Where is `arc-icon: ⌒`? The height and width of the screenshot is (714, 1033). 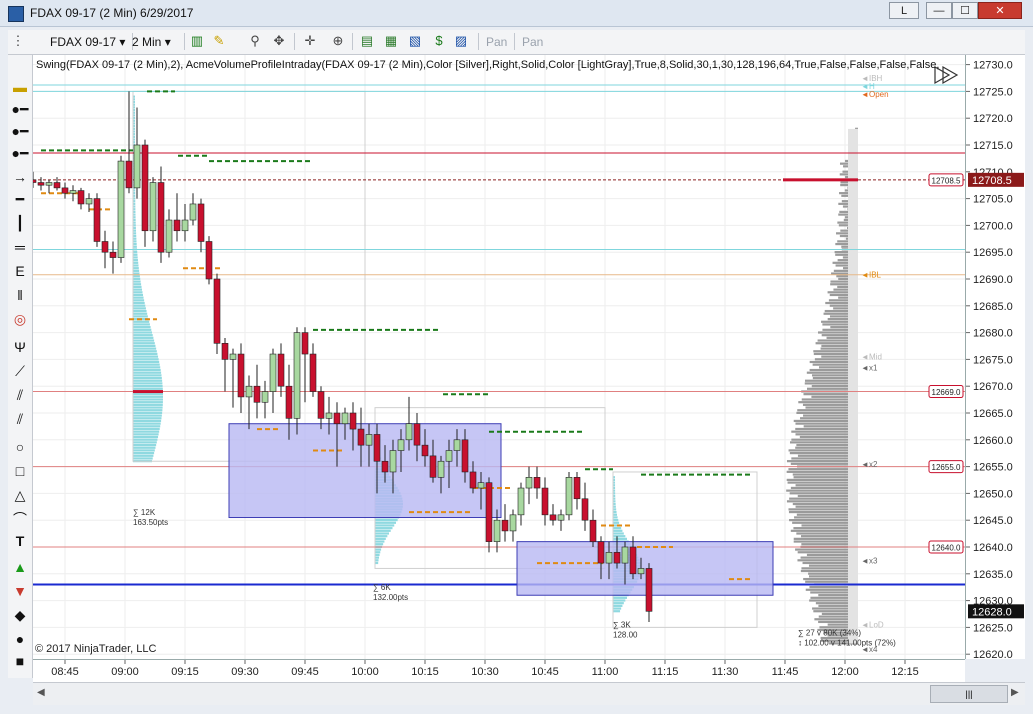 arc-icon: ⌒ is located at coordinates (20, 519).